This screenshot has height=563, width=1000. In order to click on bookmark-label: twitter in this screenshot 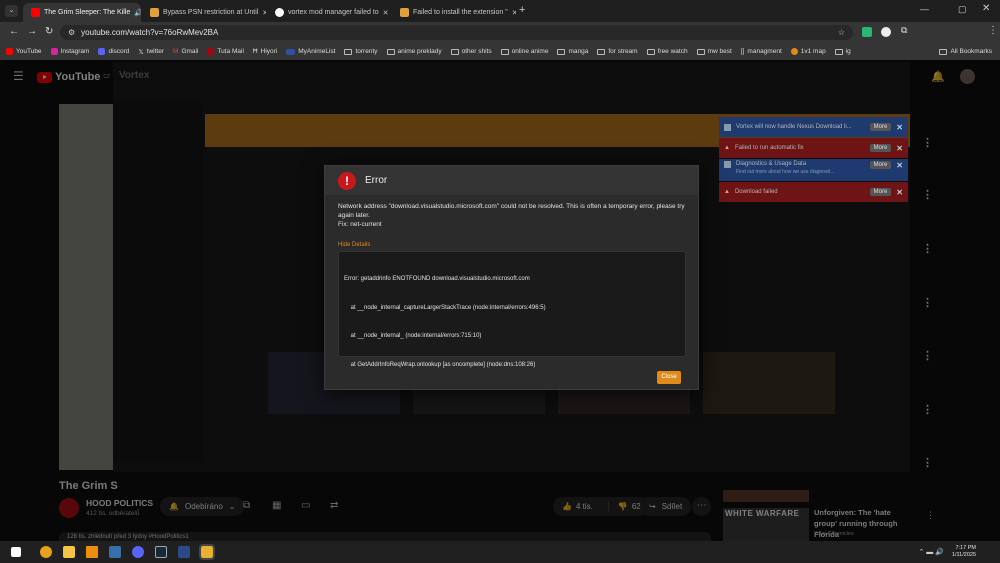, I will do `click(155, 51)`.